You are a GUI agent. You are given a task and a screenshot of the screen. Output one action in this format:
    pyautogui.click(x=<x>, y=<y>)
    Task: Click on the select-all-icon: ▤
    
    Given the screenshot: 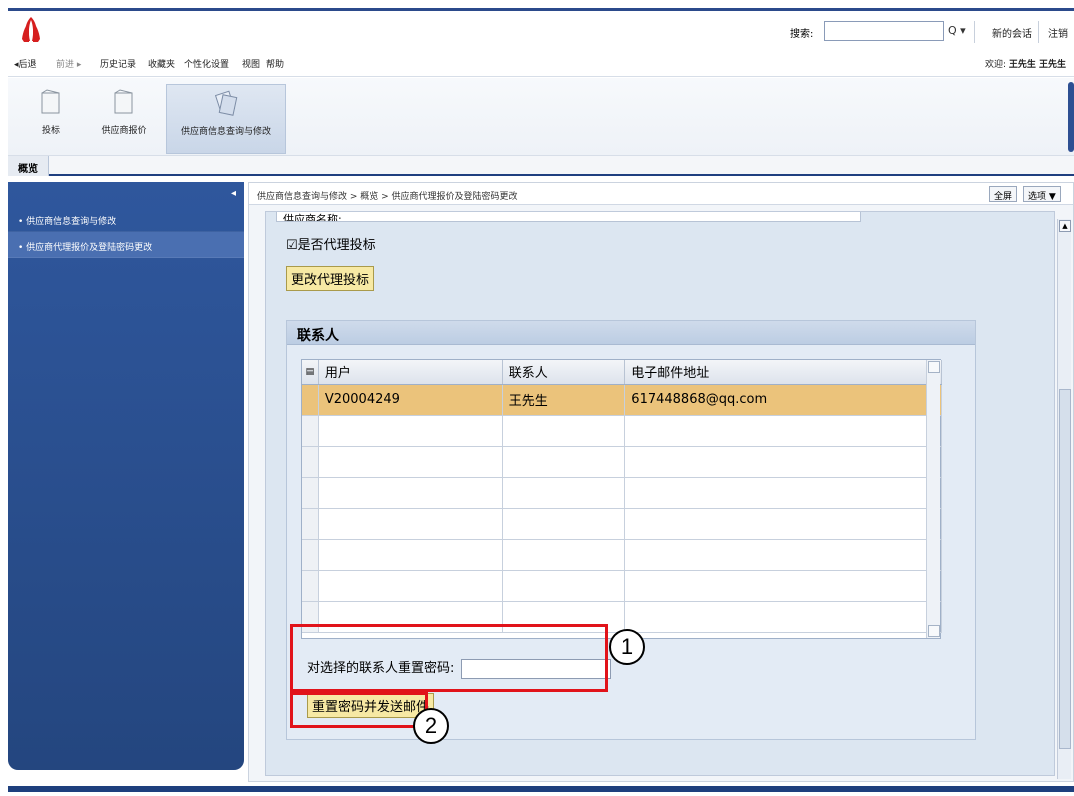 What is the action you would take?
    pyautogui.click(x=310, y=372)
    